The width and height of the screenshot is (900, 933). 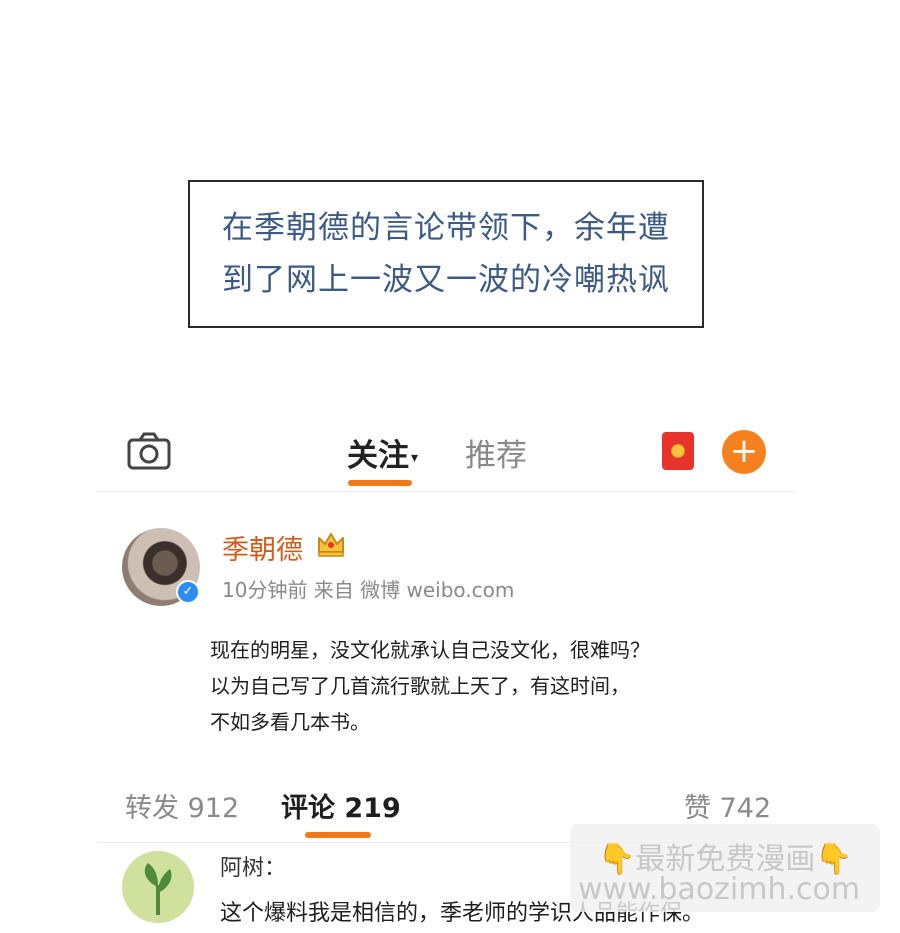 I want to click on add-button: +, so click(x=744, y=452).